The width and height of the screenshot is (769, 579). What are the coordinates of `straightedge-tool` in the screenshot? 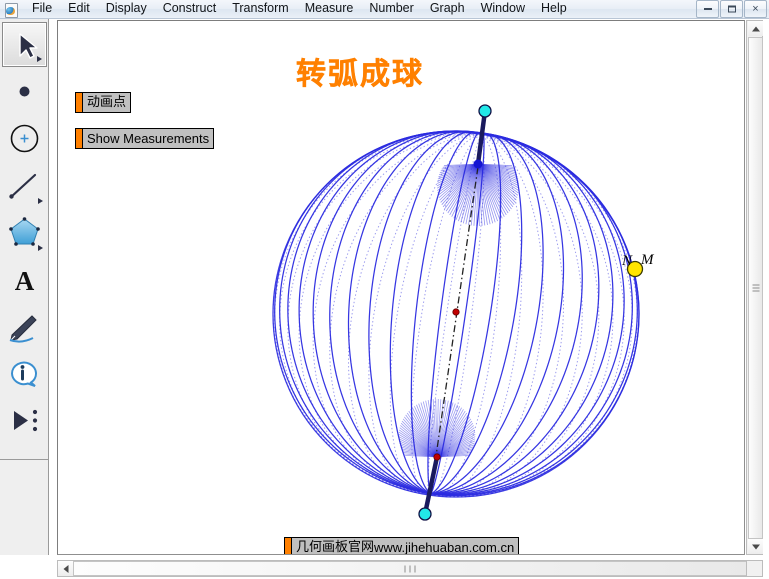 It's located at (24, 185).